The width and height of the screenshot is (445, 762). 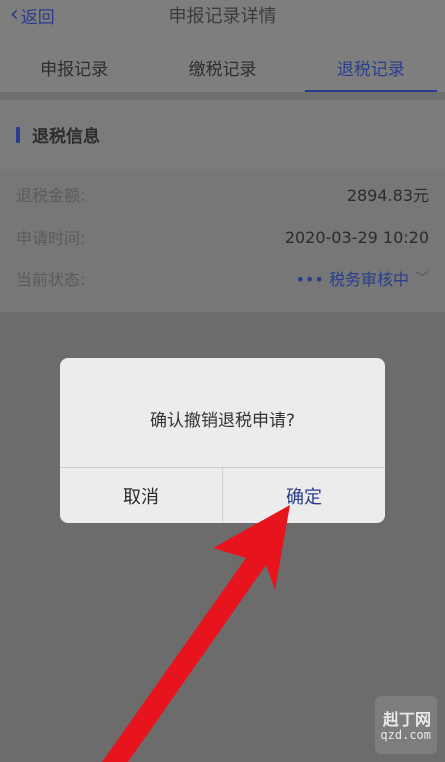 What do you see at coordinates (406, 719) in the screenshot?
I see `watermark-line1: 赳丁网` at bounding box center [406, 719].